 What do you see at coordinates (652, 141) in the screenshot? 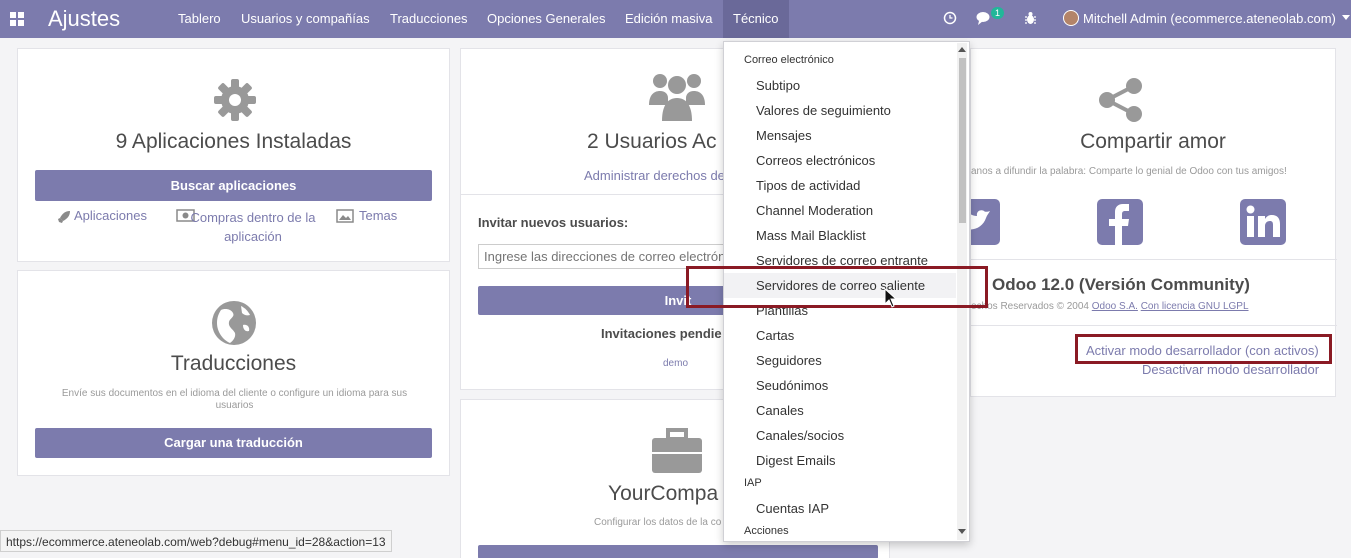
I see `users-title: 2 Usuarios Ac` at bounding box center [652, 141].